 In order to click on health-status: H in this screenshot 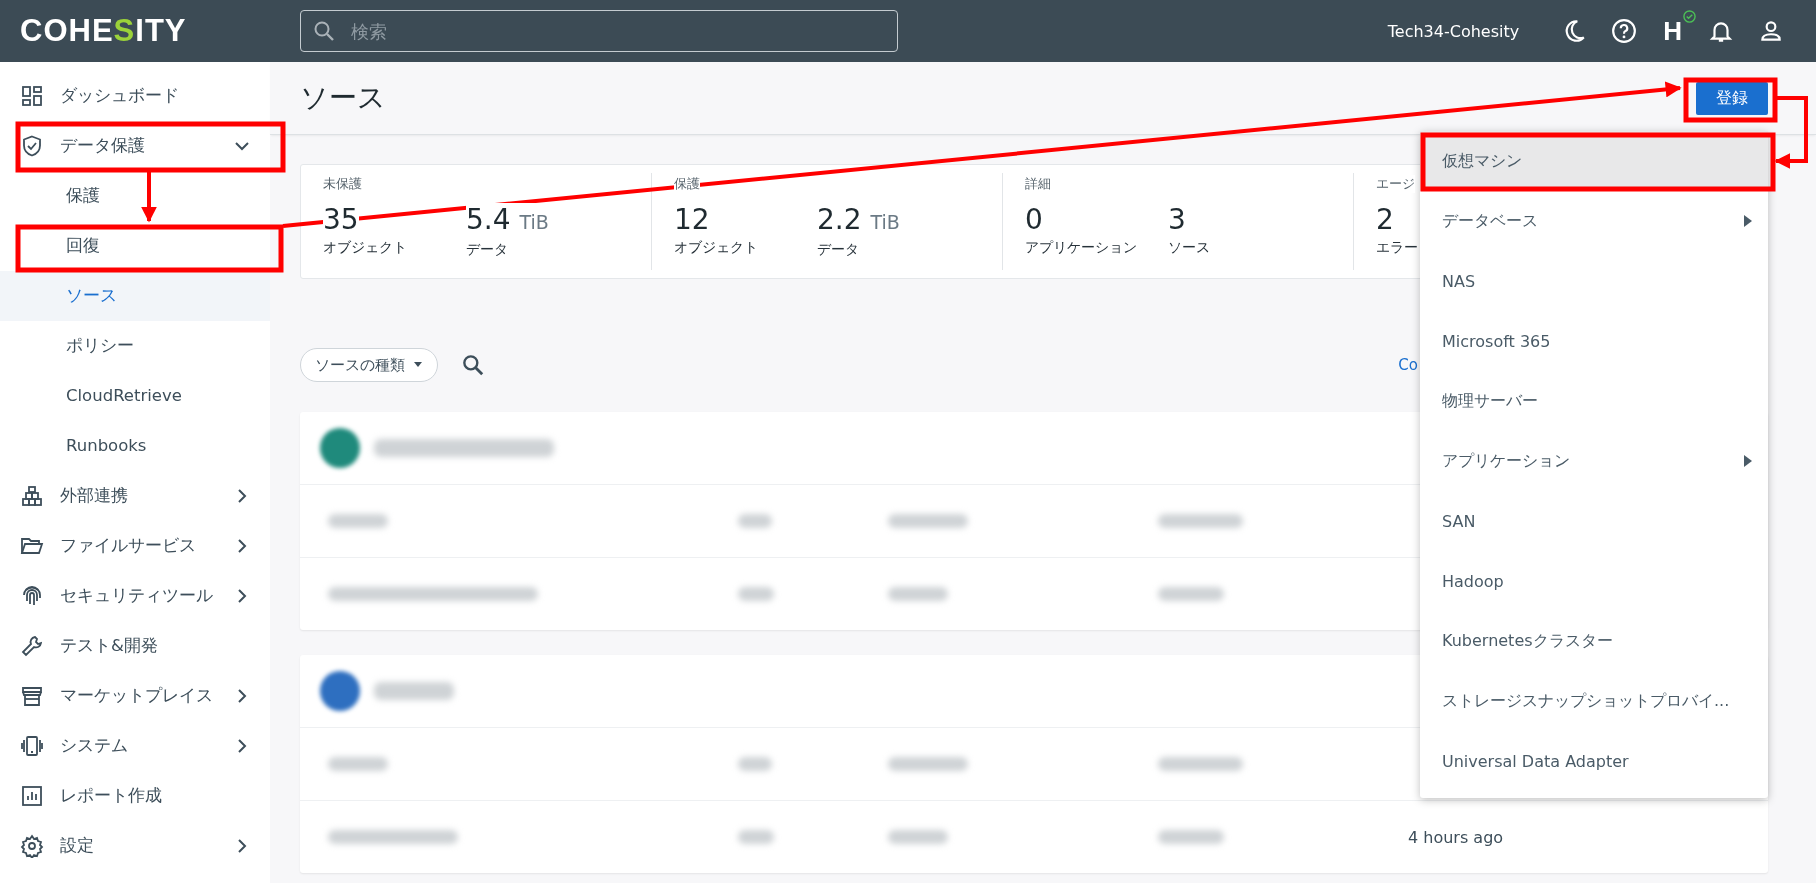, I will do `click(1672, 31)`.